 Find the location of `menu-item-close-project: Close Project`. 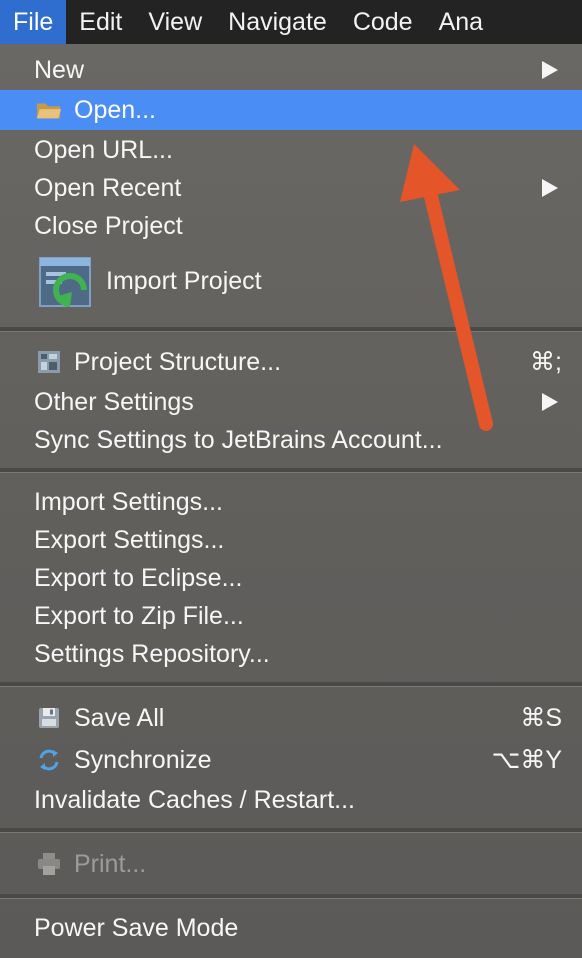

menu-item-close-project: Close Project is located at coordinates (291, 226).